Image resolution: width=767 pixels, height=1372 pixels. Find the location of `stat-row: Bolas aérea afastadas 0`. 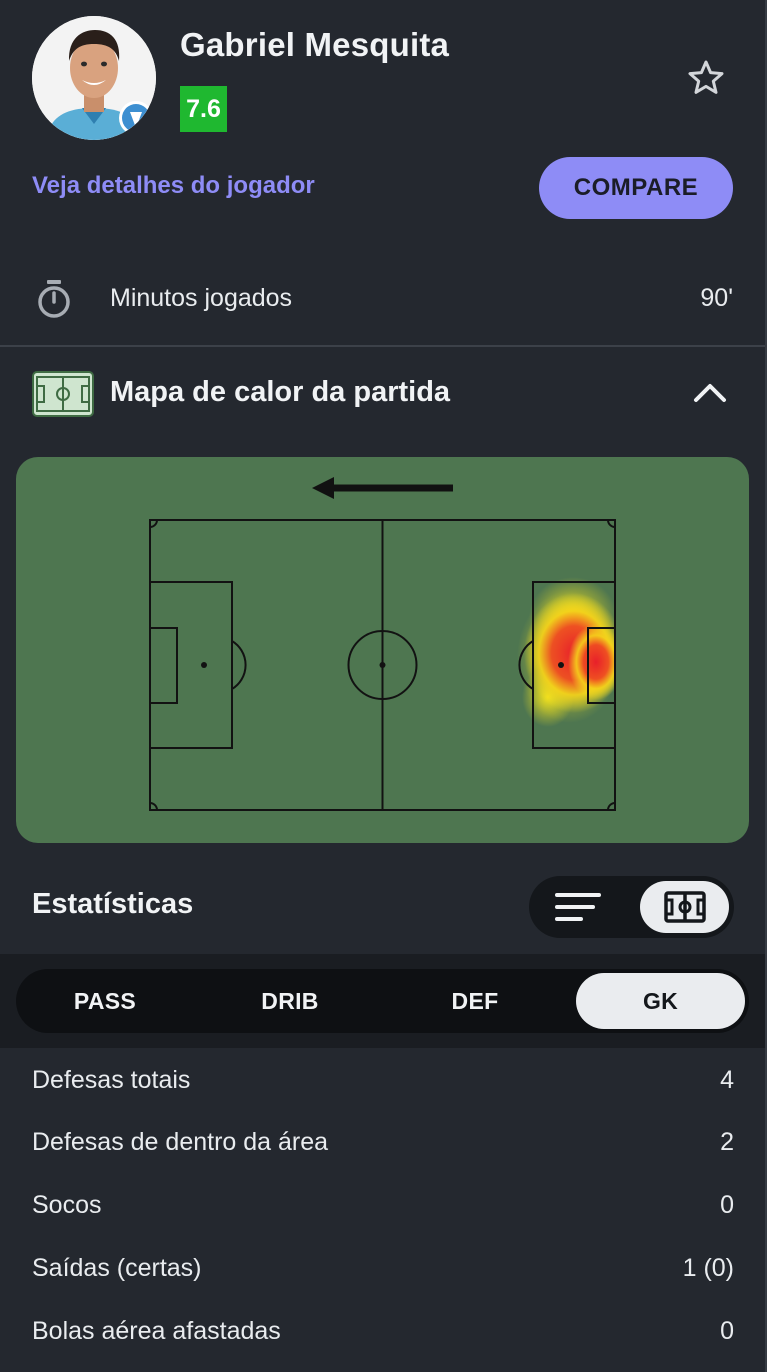

stat-row: Bolas aérea afastadas 0 is located at coordinates (383, 1337).